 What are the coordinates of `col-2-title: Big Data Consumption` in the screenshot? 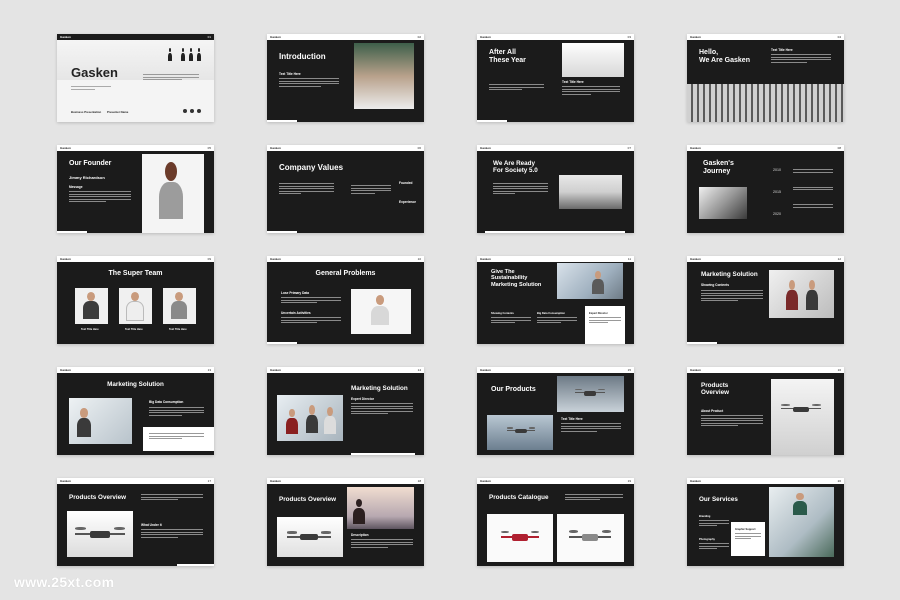 It's located at (551, 313).